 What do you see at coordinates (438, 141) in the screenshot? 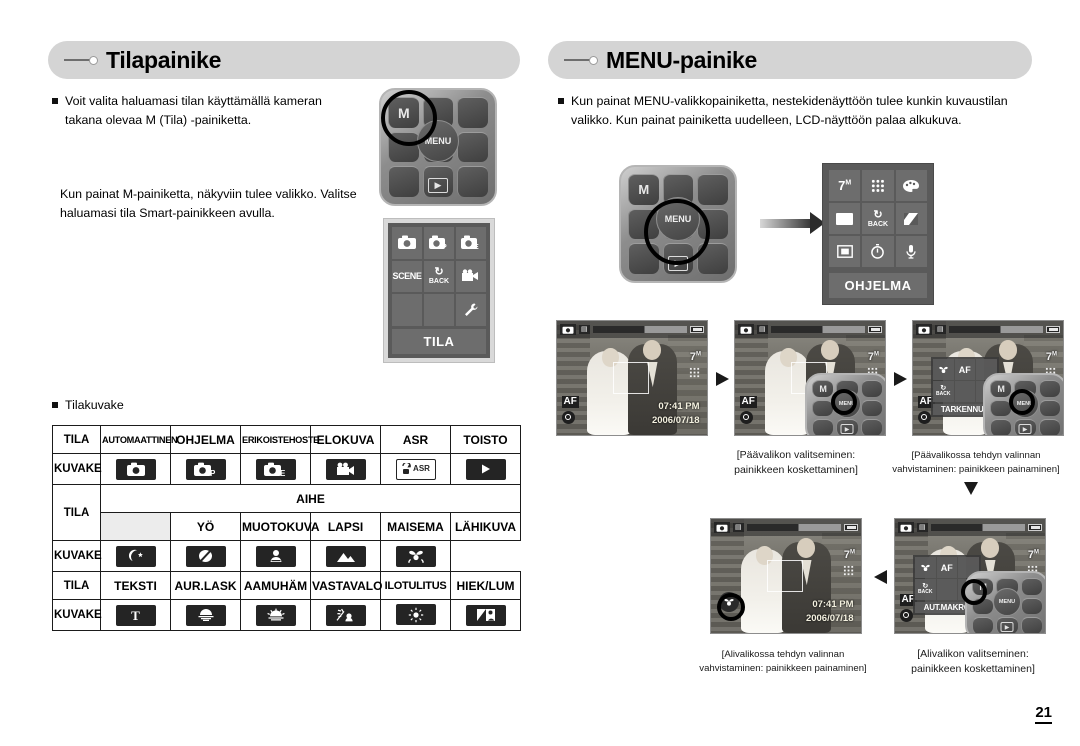
I see `menu-button: MENU` at bounding box center [438, 141].